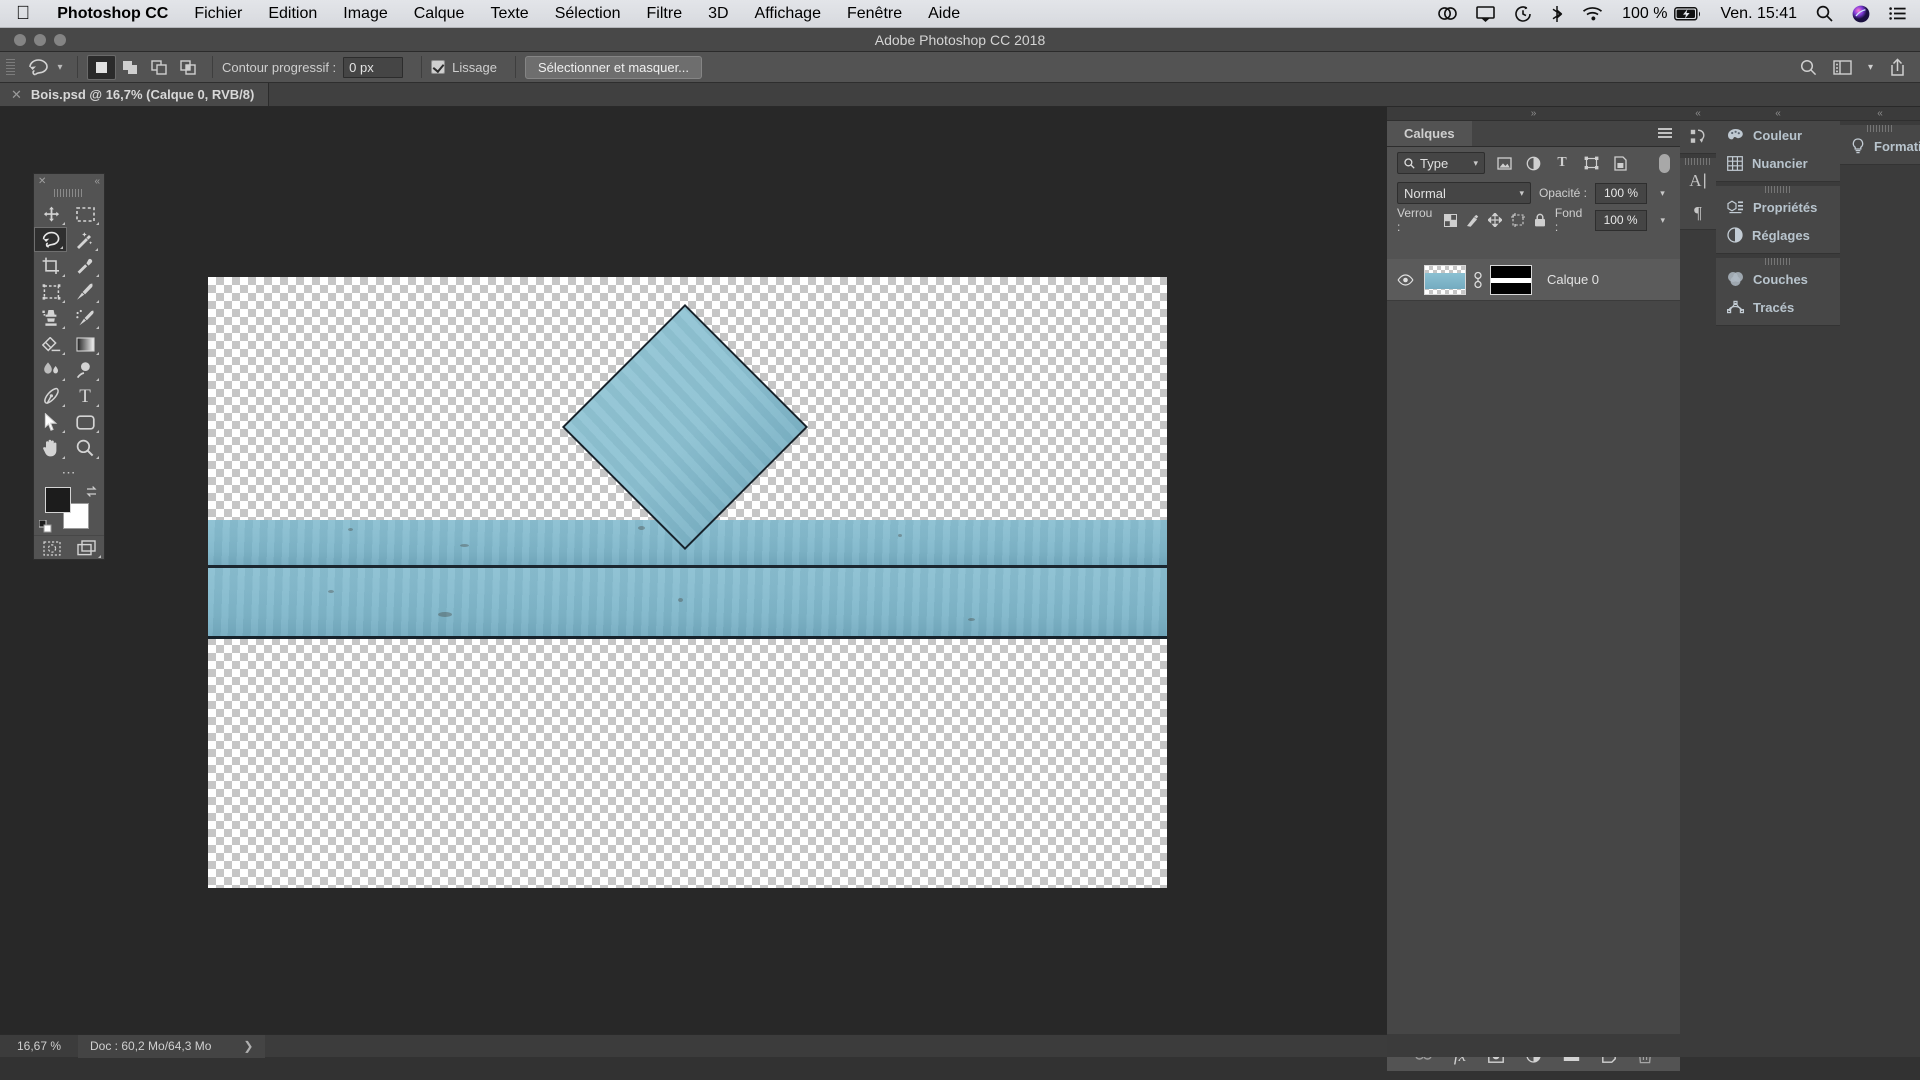 The height and width of the screenshot is (1080, 1920). I want to click on collapsed-panels-collapse-button: «, so click(1778, 114).